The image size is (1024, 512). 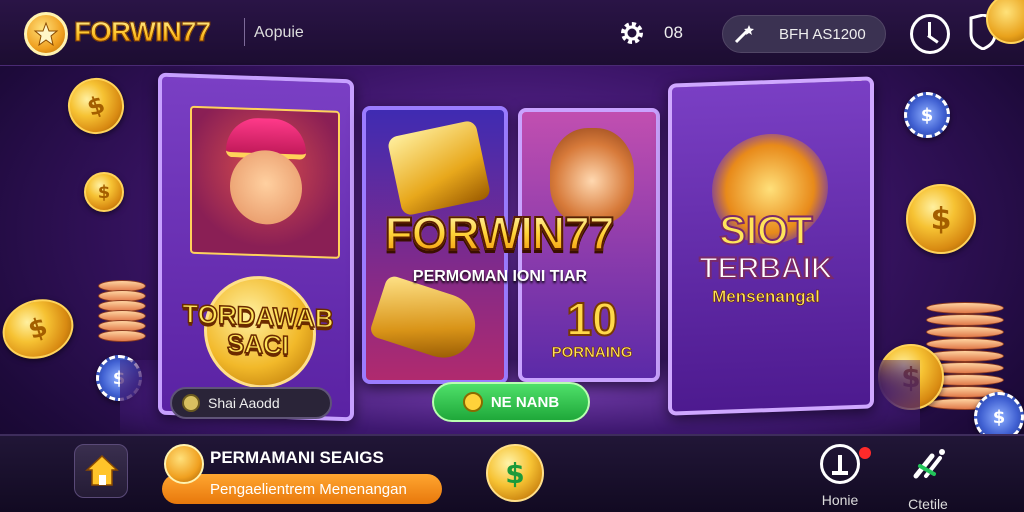 I want to click on promo-badge-icon, so click(x=184, y=464).